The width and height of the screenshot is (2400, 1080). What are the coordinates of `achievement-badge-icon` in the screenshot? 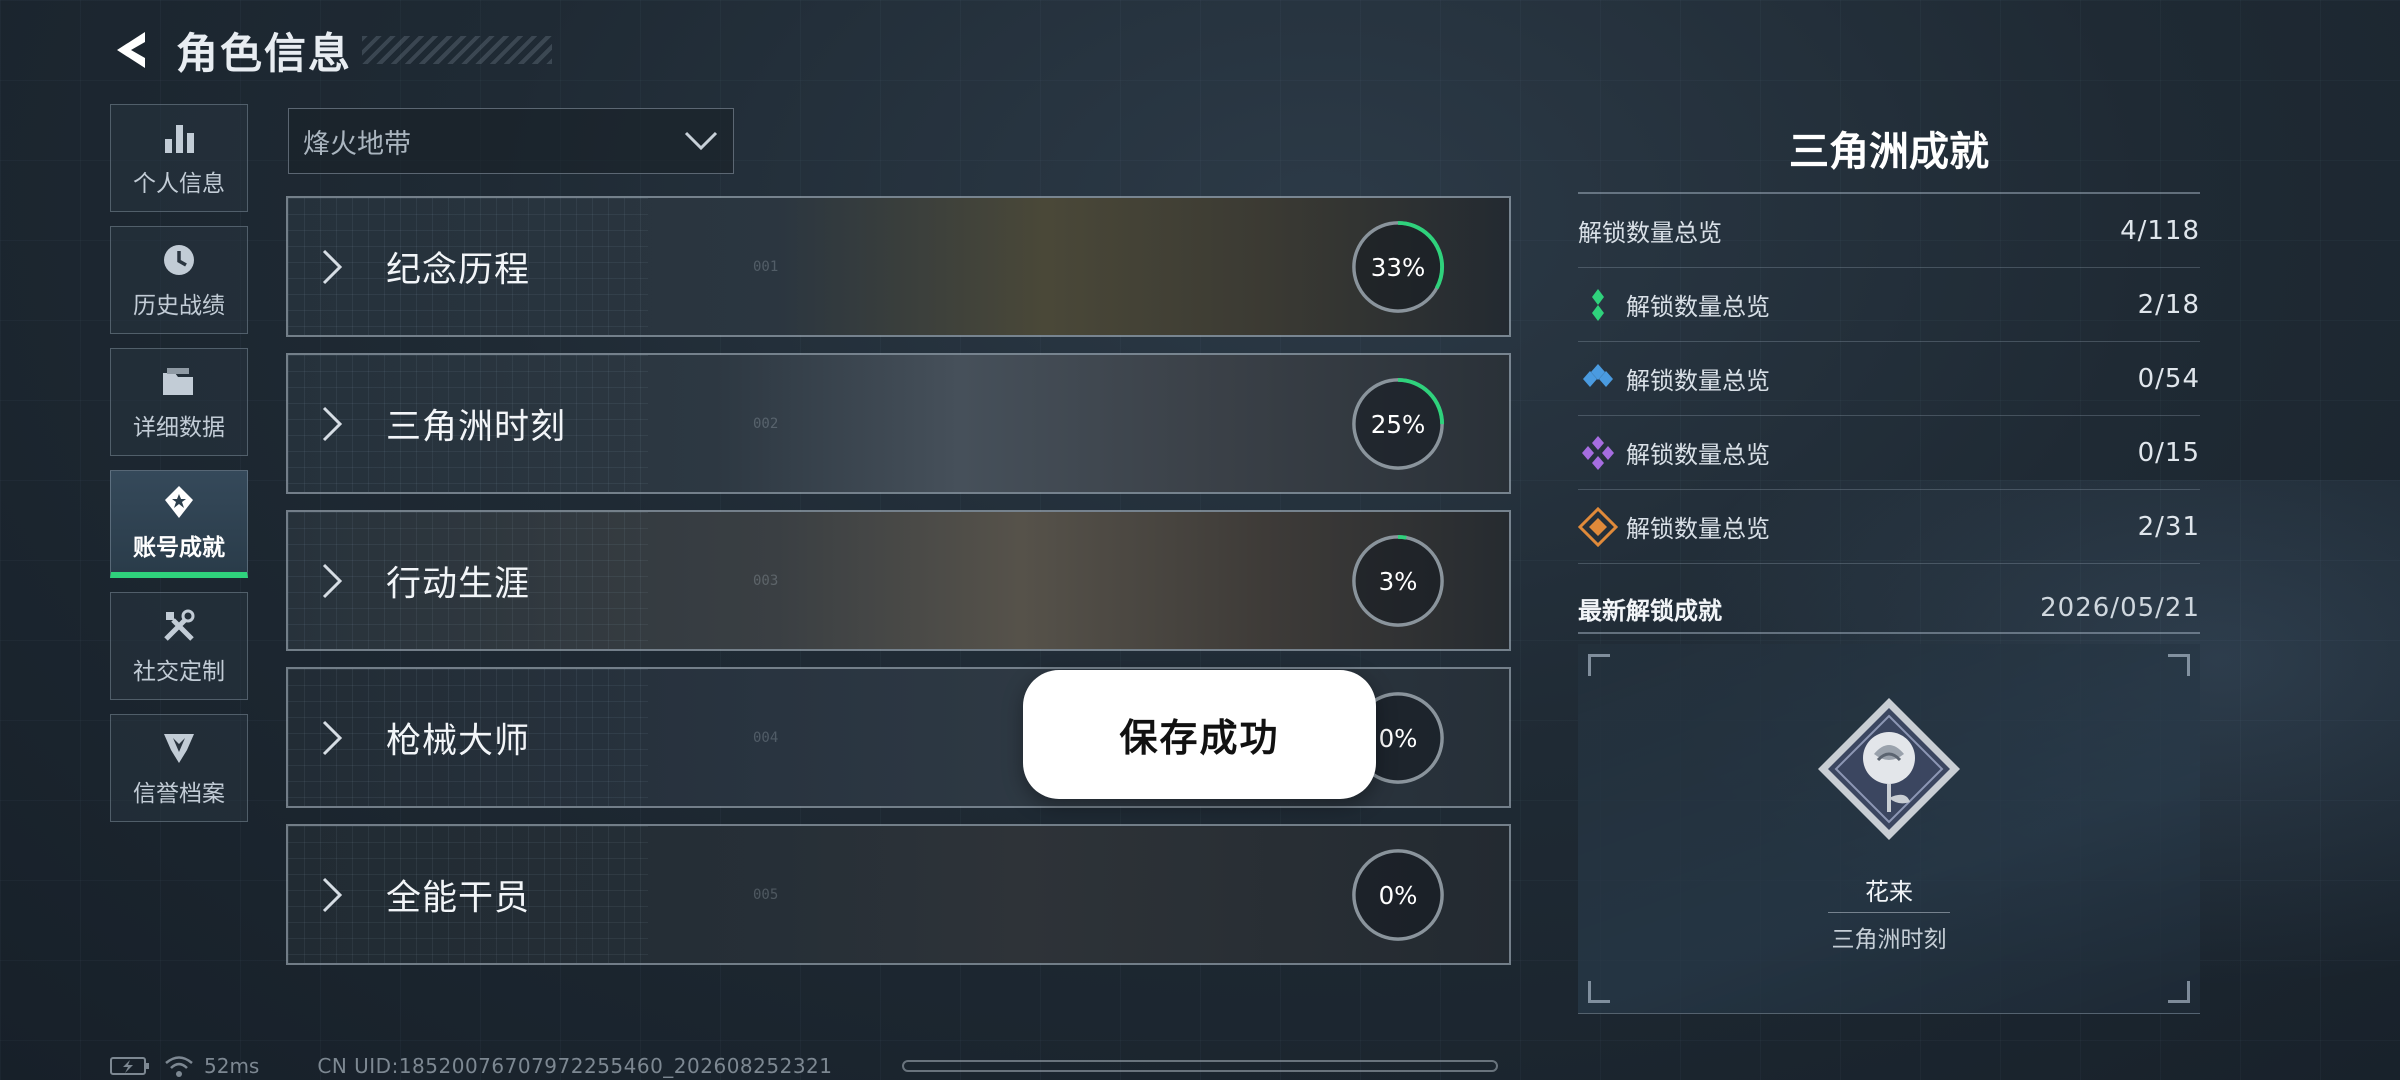 It's located at (179, 502).